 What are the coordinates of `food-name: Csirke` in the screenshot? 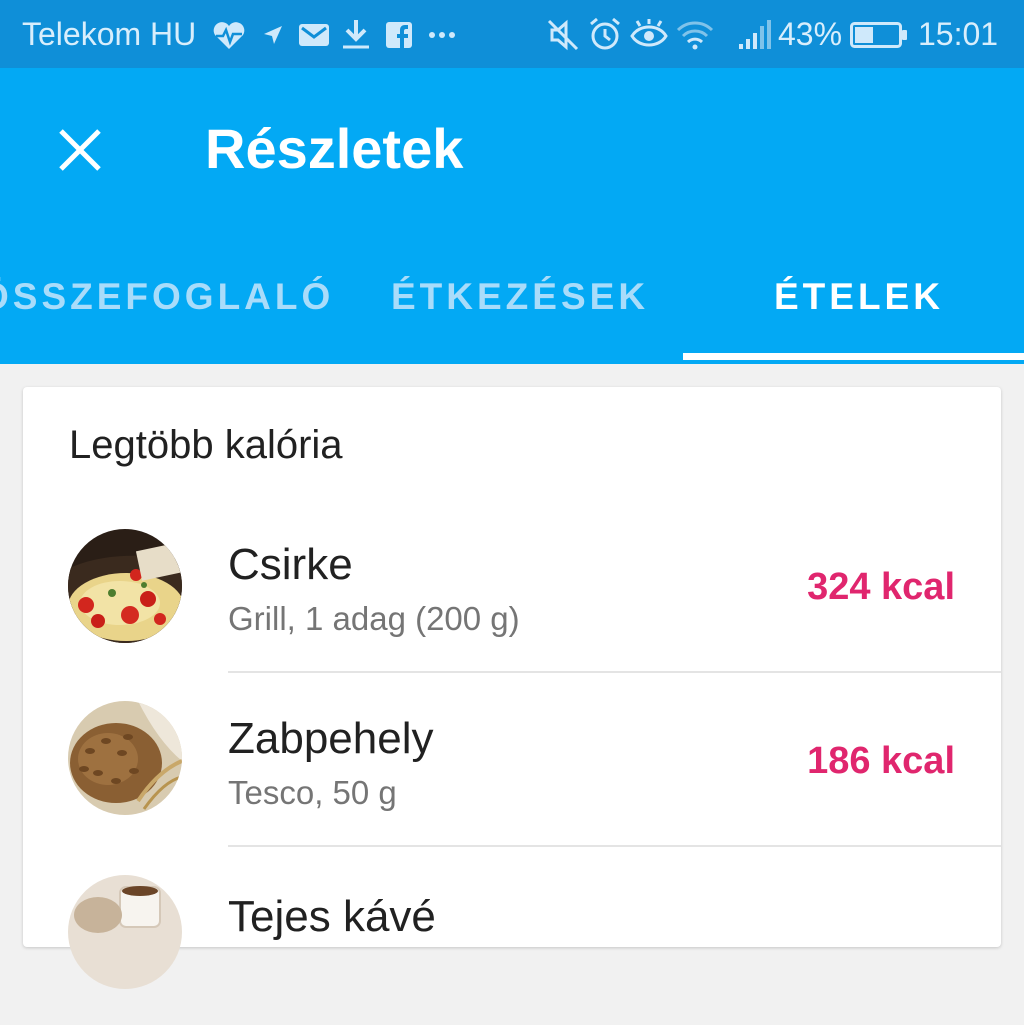 It's located at (290, 564).